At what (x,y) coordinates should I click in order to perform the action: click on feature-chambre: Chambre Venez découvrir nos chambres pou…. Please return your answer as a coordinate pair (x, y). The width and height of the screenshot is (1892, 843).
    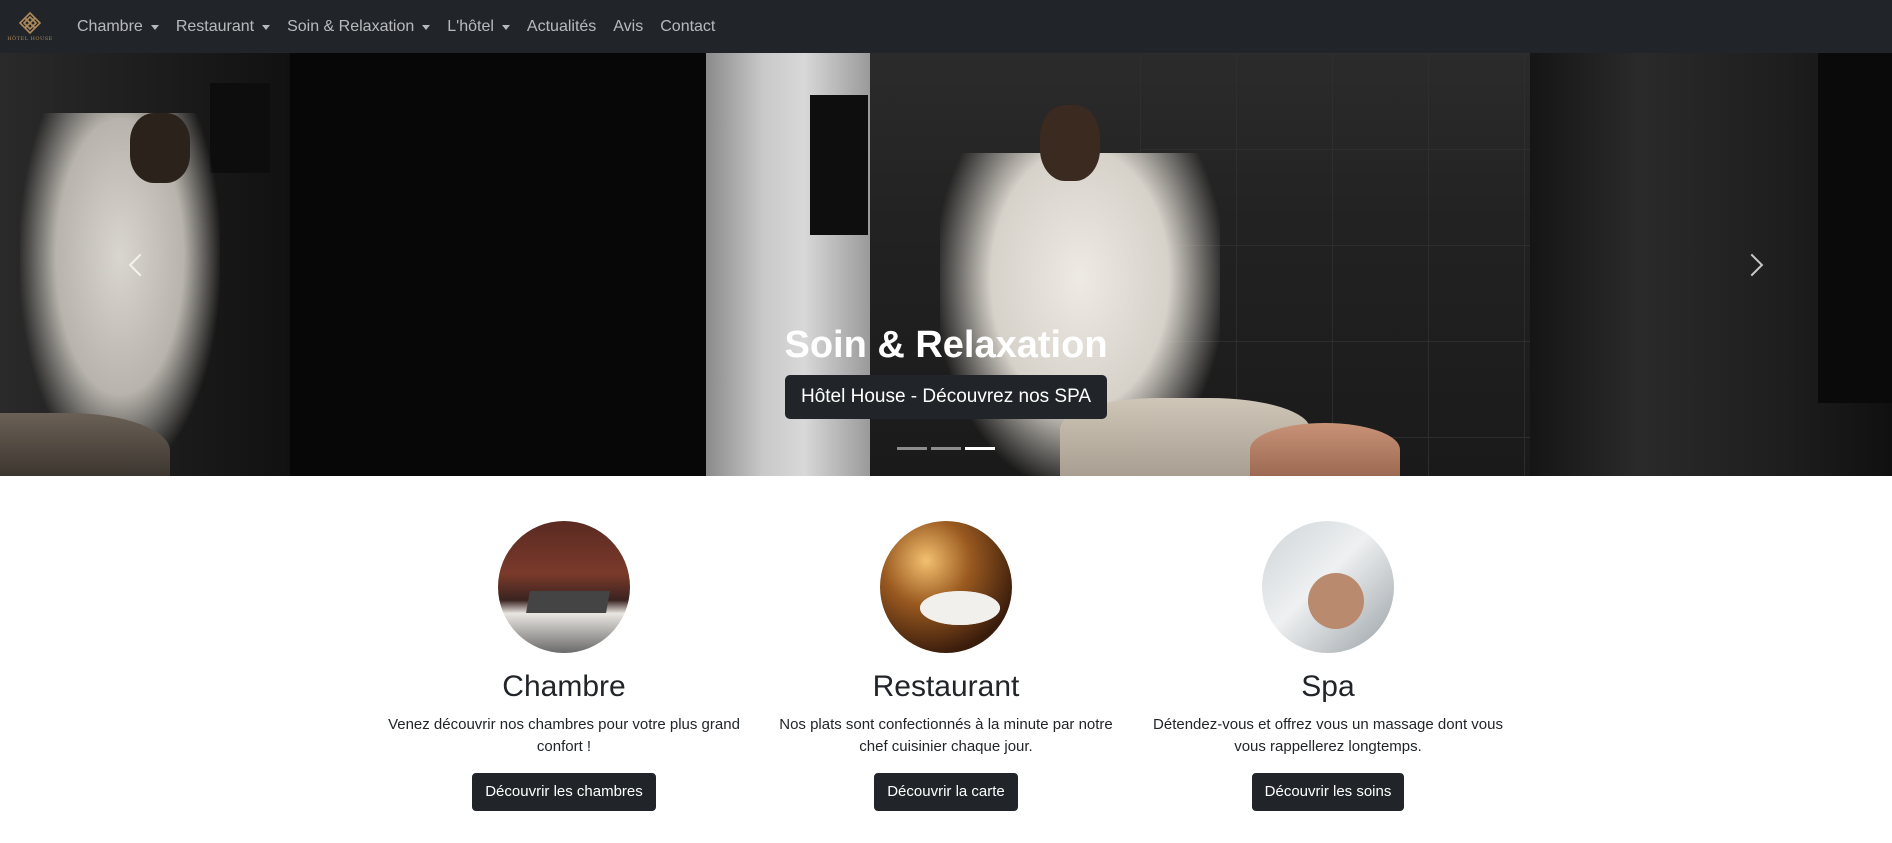
    Looking at the image, I should click on (564, 666).